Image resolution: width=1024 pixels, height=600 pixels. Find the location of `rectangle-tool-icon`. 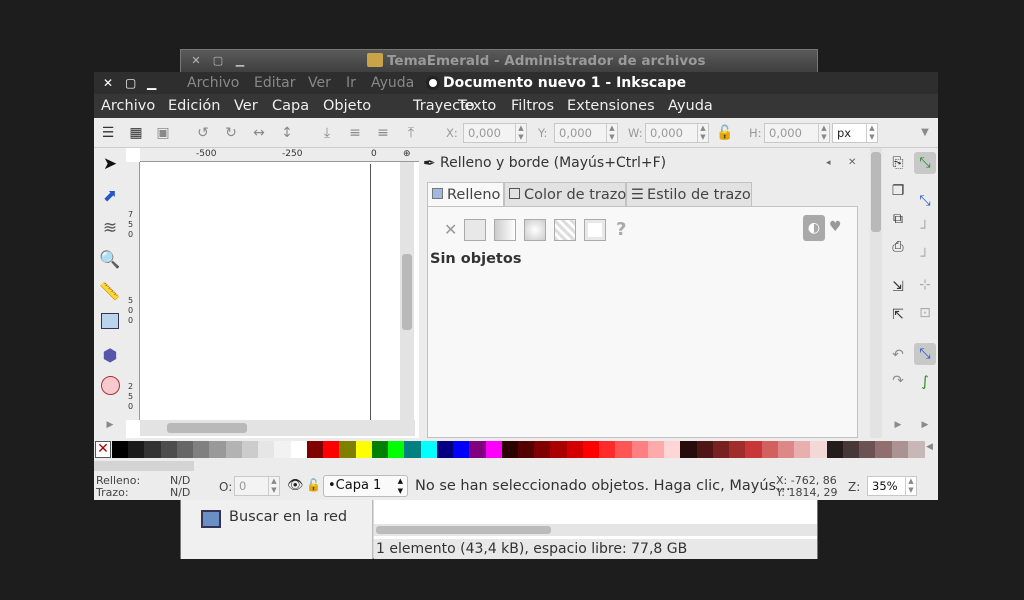

rectangle-tool-icon is located at coordinates (110, 324).